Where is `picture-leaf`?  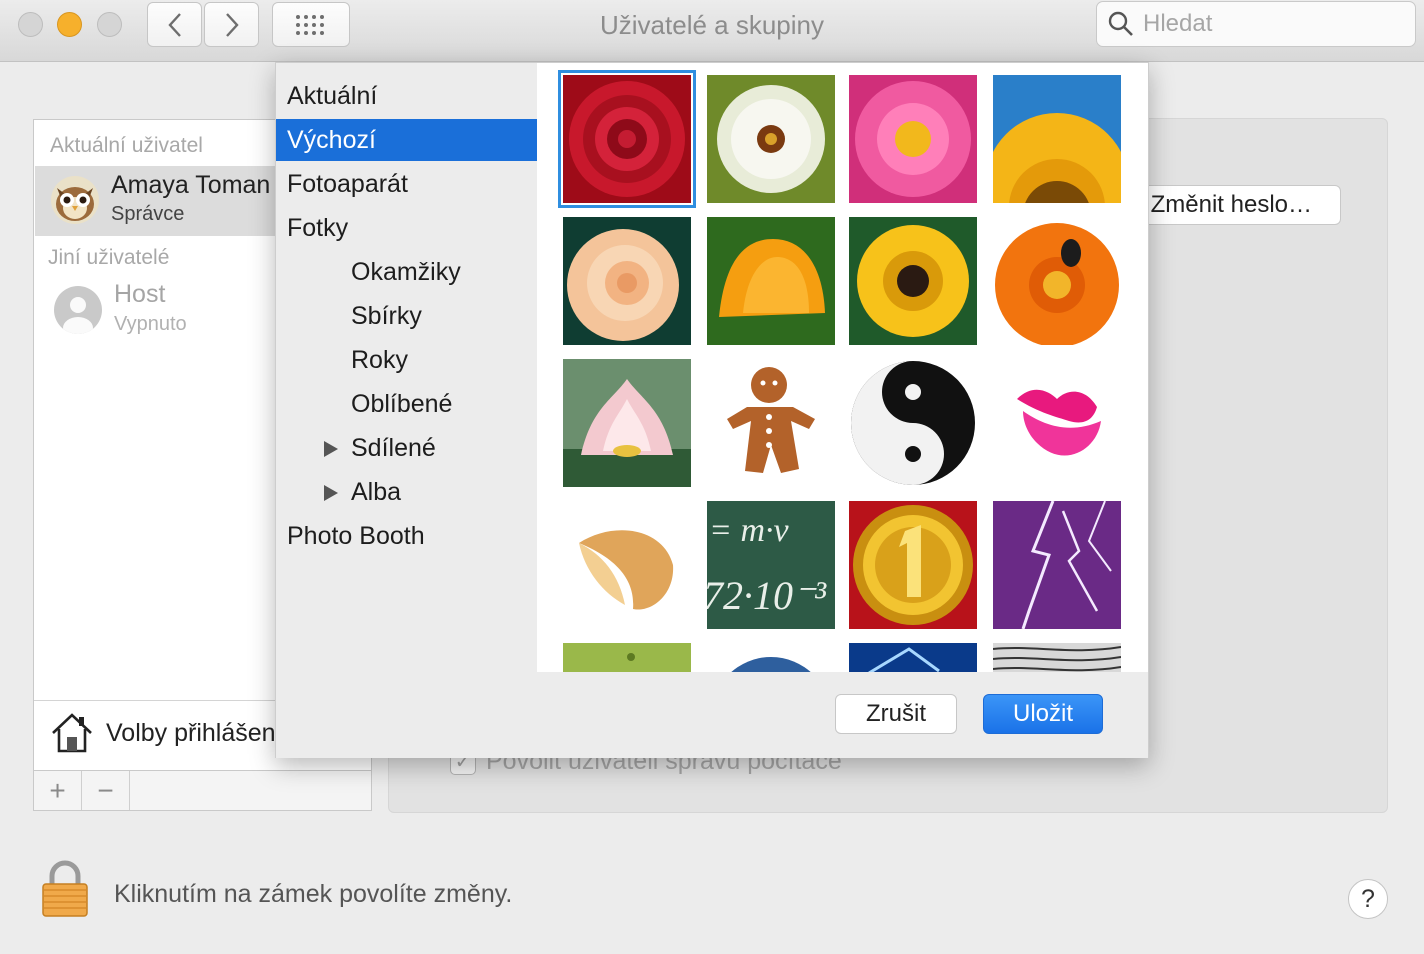 picture-leaf is located at coordinates (627, 657).